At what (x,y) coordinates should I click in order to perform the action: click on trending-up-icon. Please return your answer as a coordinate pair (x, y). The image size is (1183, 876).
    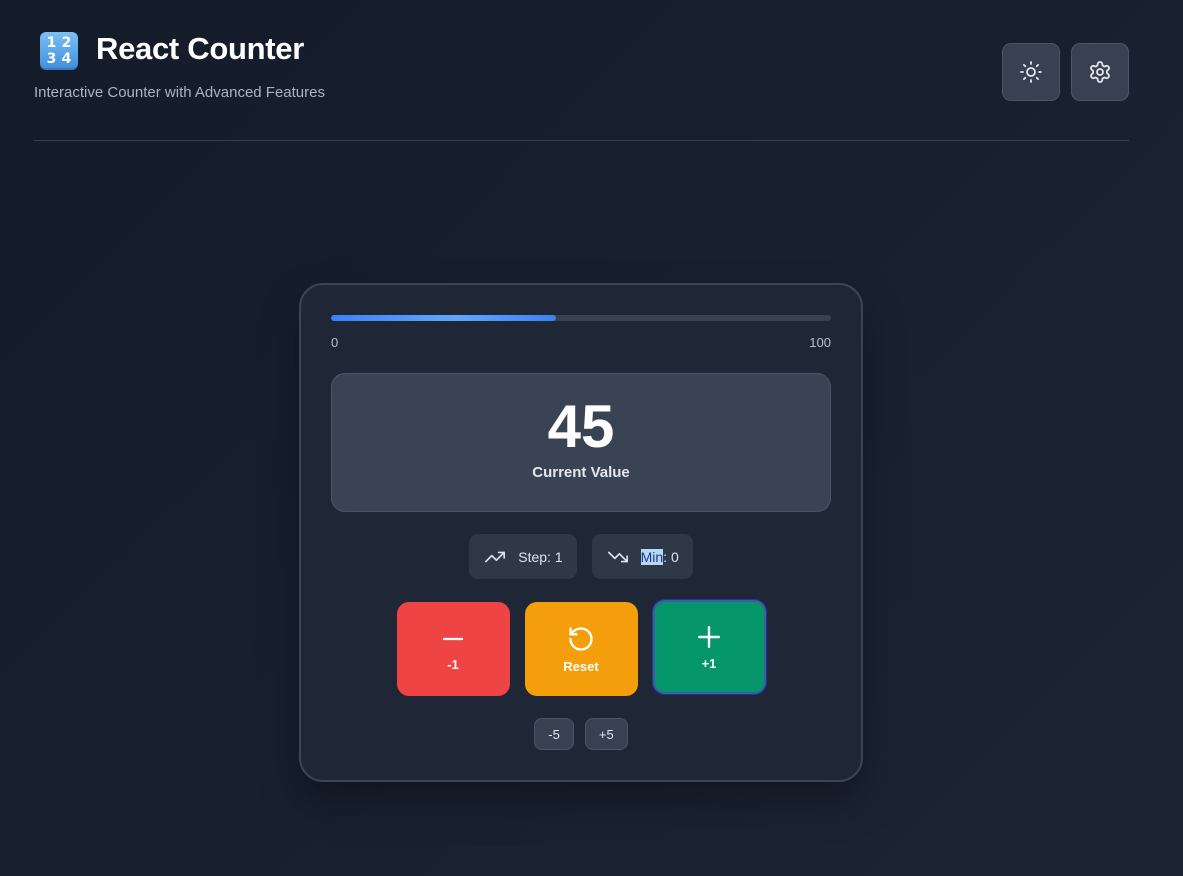
    Looking at the image, I should click on (495, 556).